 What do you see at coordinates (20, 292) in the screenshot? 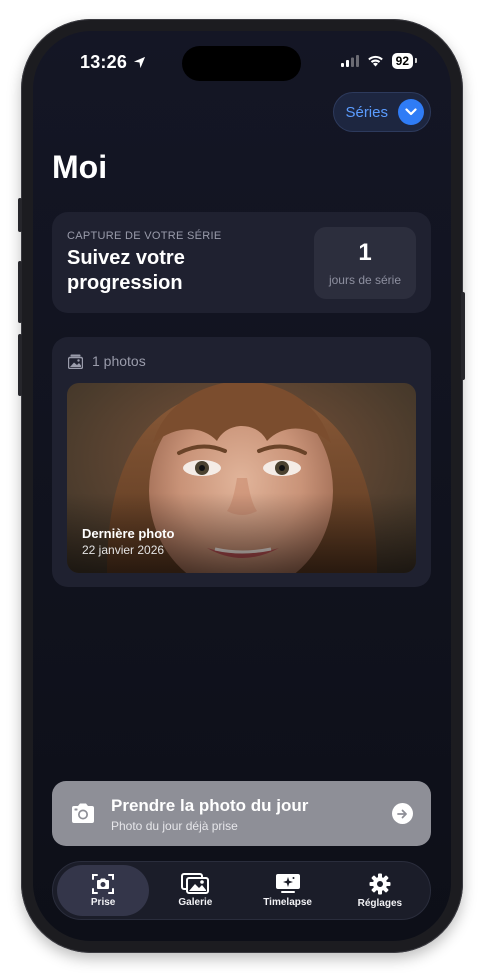
I see `volume-up-button` at bounding box center [20, 292].